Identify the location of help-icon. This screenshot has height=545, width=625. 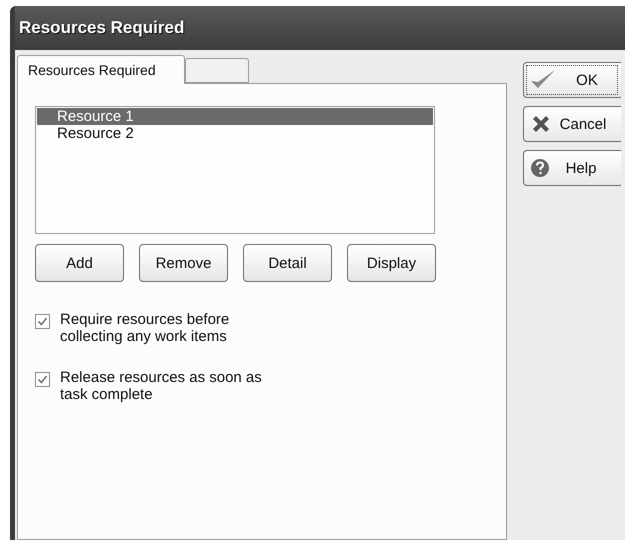
(540, 168).